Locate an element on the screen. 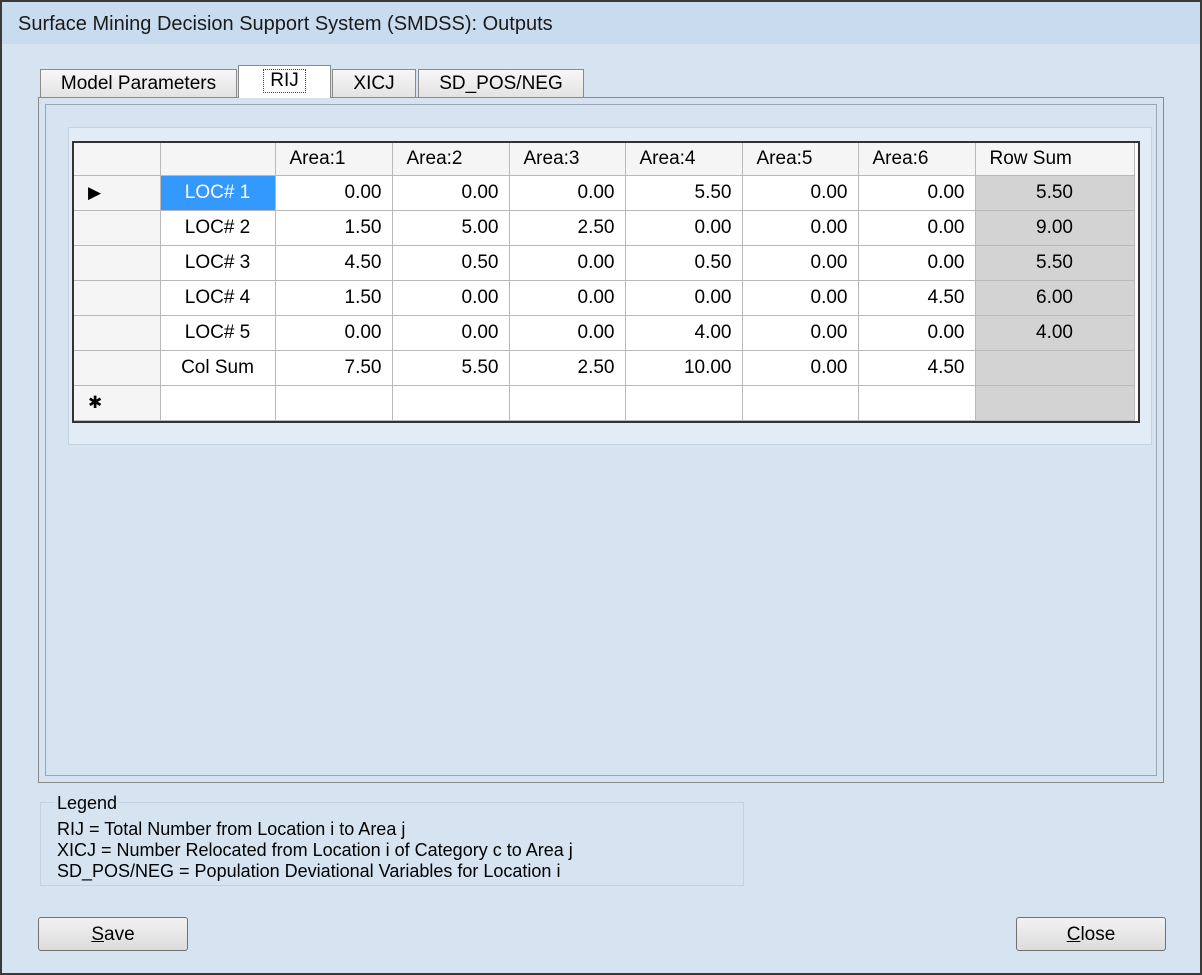  tab-rij: RIJ is located at coordinates (284, 81).